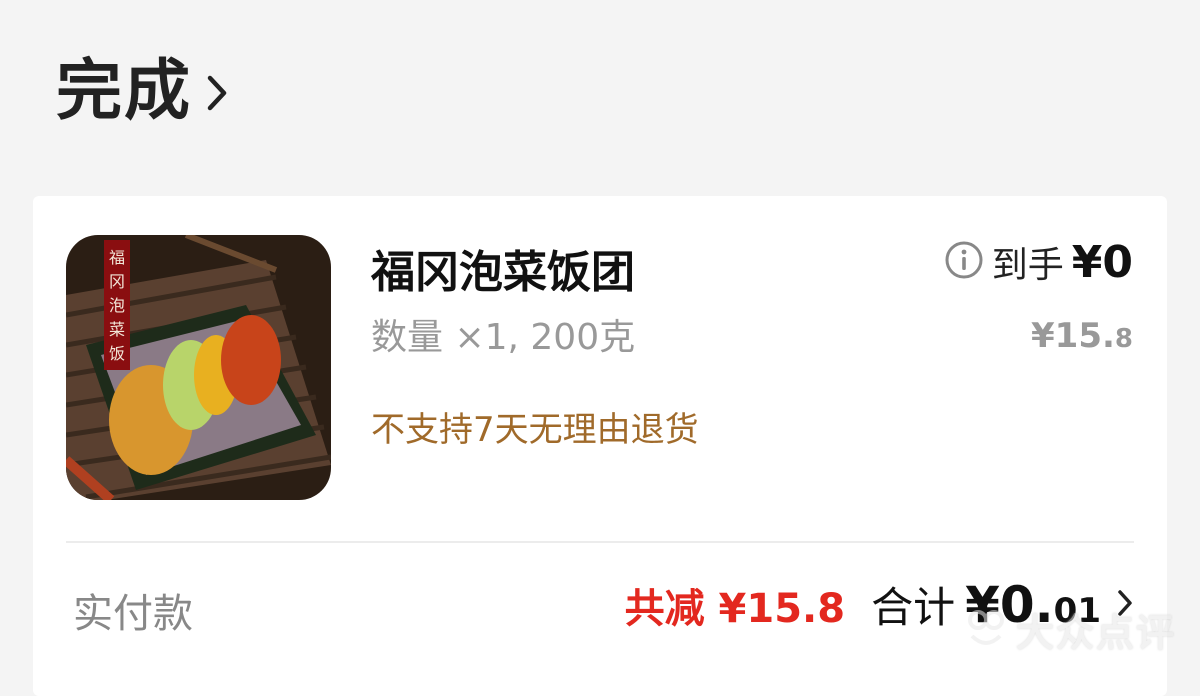 This screenshot has height=696, width=1200. Describe the element at coordinates (600, 542) in the screenshot. I see `divider` at that location.